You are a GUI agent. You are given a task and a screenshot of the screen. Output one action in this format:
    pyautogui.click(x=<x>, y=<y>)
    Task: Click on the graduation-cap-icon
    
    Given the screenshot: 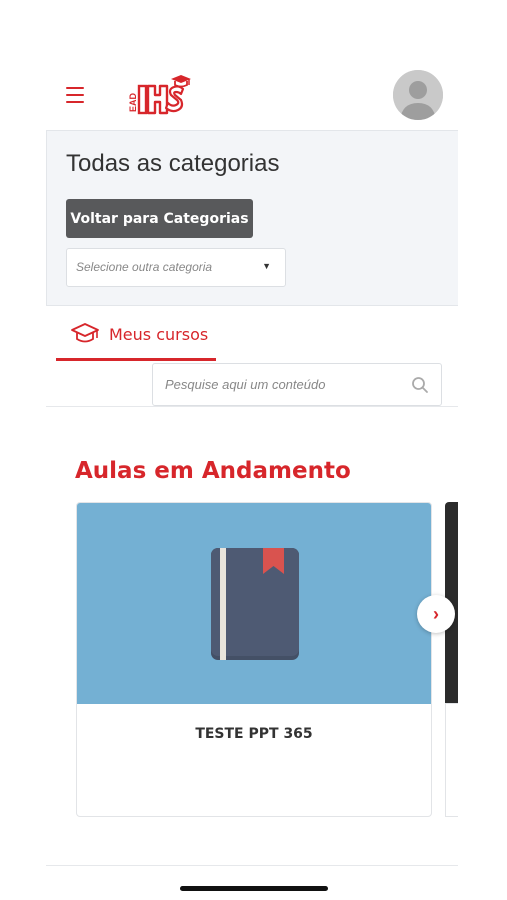 What is the action you would take?
    pyautogui.click(x=85, y=334)
    